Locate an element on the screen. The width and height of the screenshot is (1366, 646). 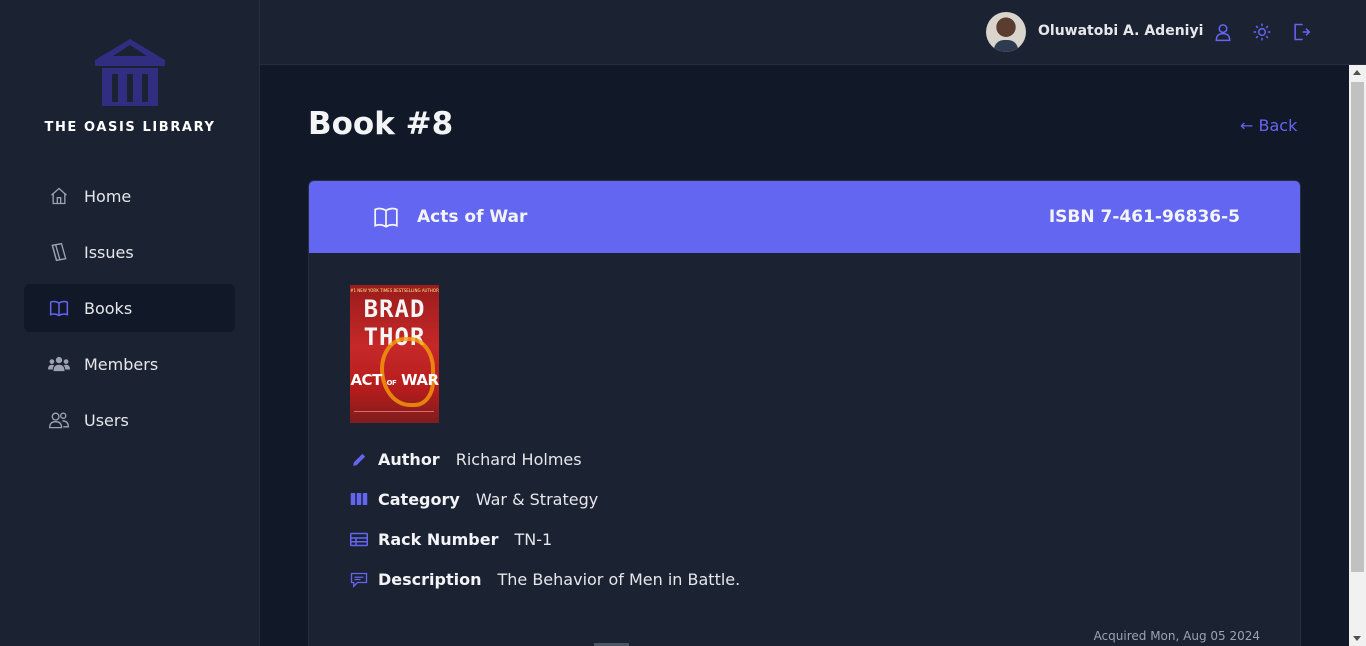
detail-rack-number: Rack Number TN-1 is located at coordinates (451, 539).